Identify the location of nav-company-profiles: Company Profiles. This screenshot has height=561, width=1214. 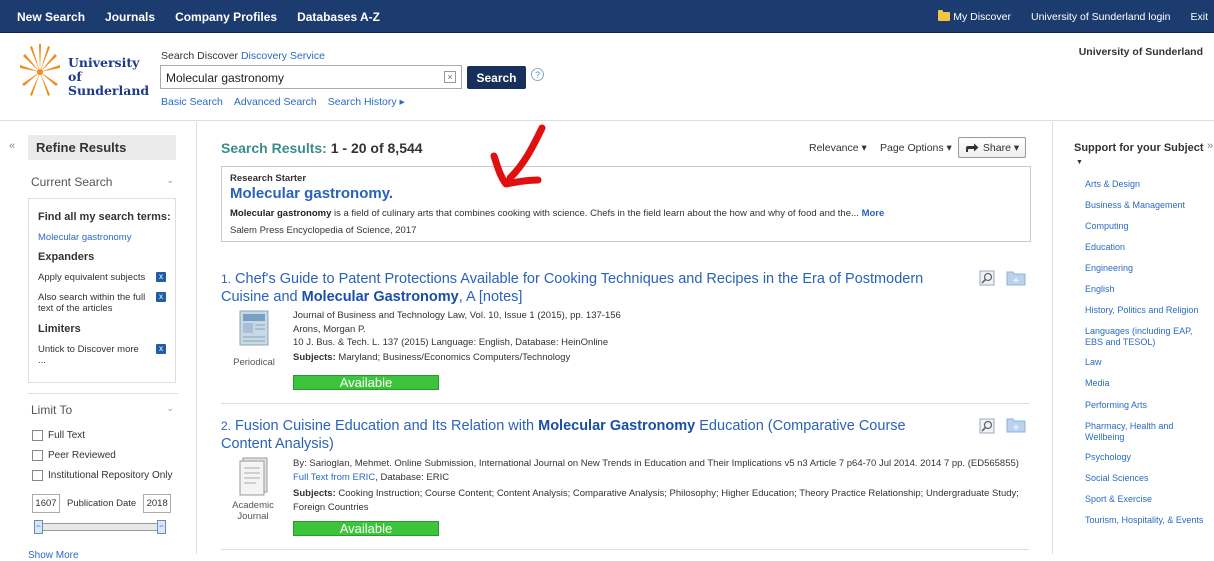
(226, 17).